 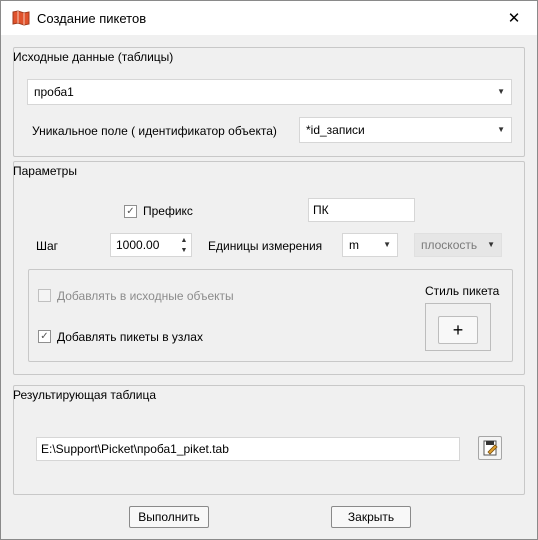 What do you see at coordinates (47, 246) in the screenshot?
I see `step-label: Шаг` at bounding box center [47, 246].